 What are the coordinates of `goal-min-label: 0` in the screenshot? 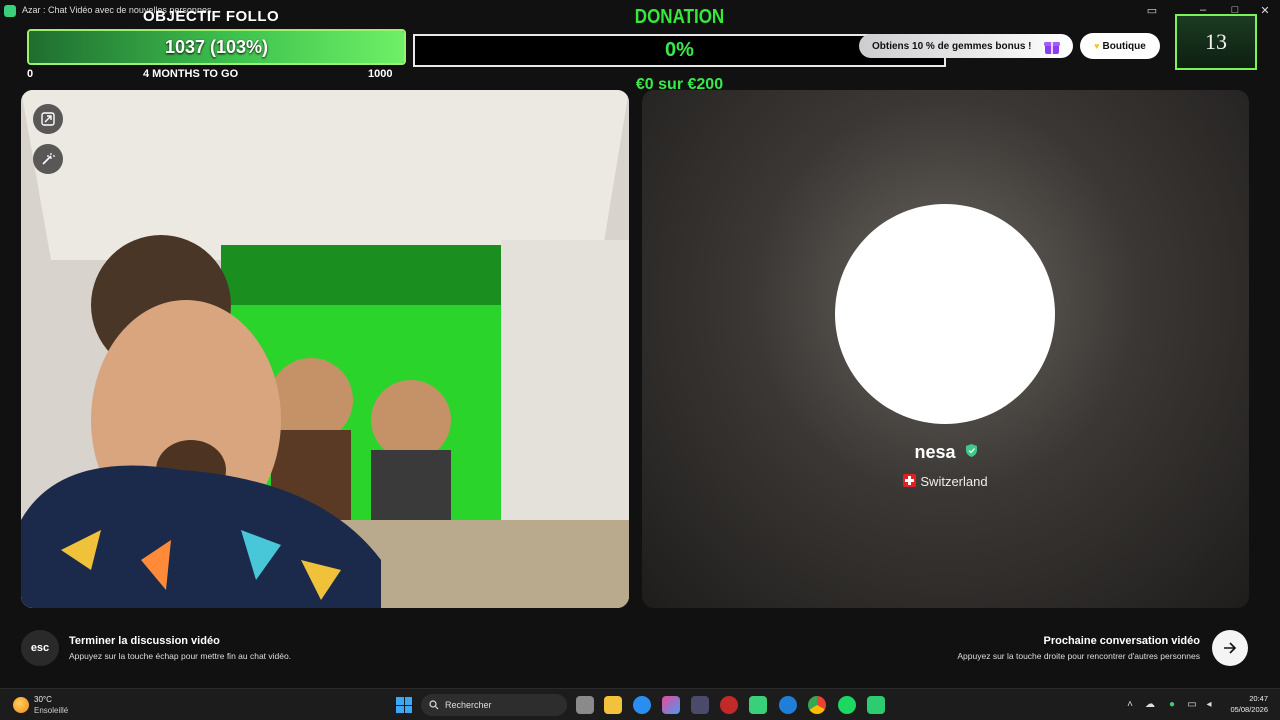 It's located at (30, 74).